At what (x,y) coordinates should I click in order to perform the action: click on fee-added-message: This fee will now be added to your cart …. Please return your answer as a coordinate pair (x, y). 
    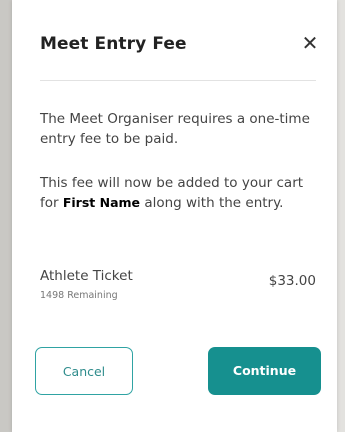
    Looking at the image, I should click on (181, 193).